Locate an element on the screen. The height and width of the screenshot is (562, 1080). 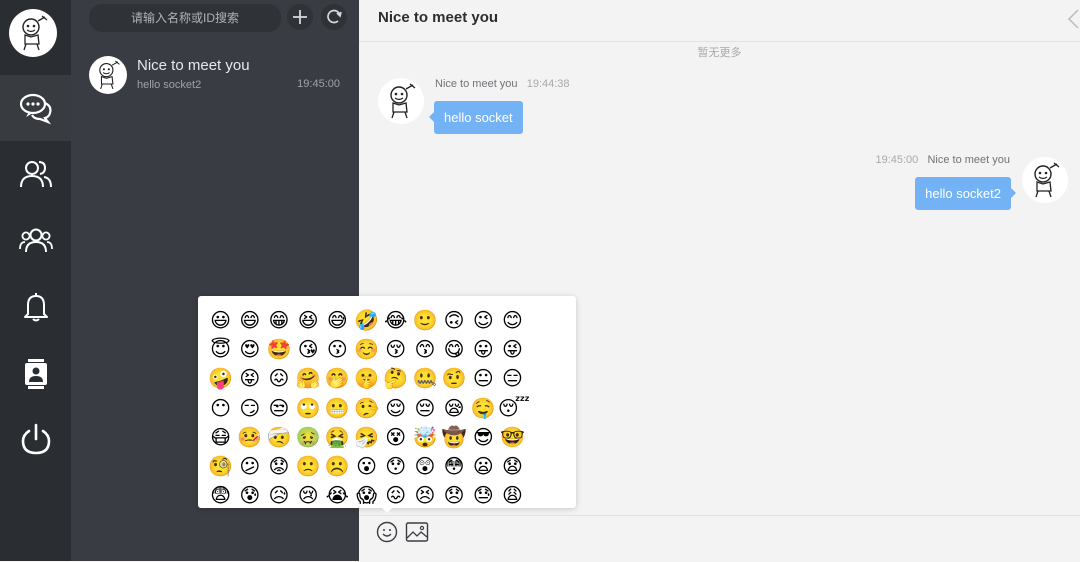
nav-address-book is located at coordinates (35, 373).